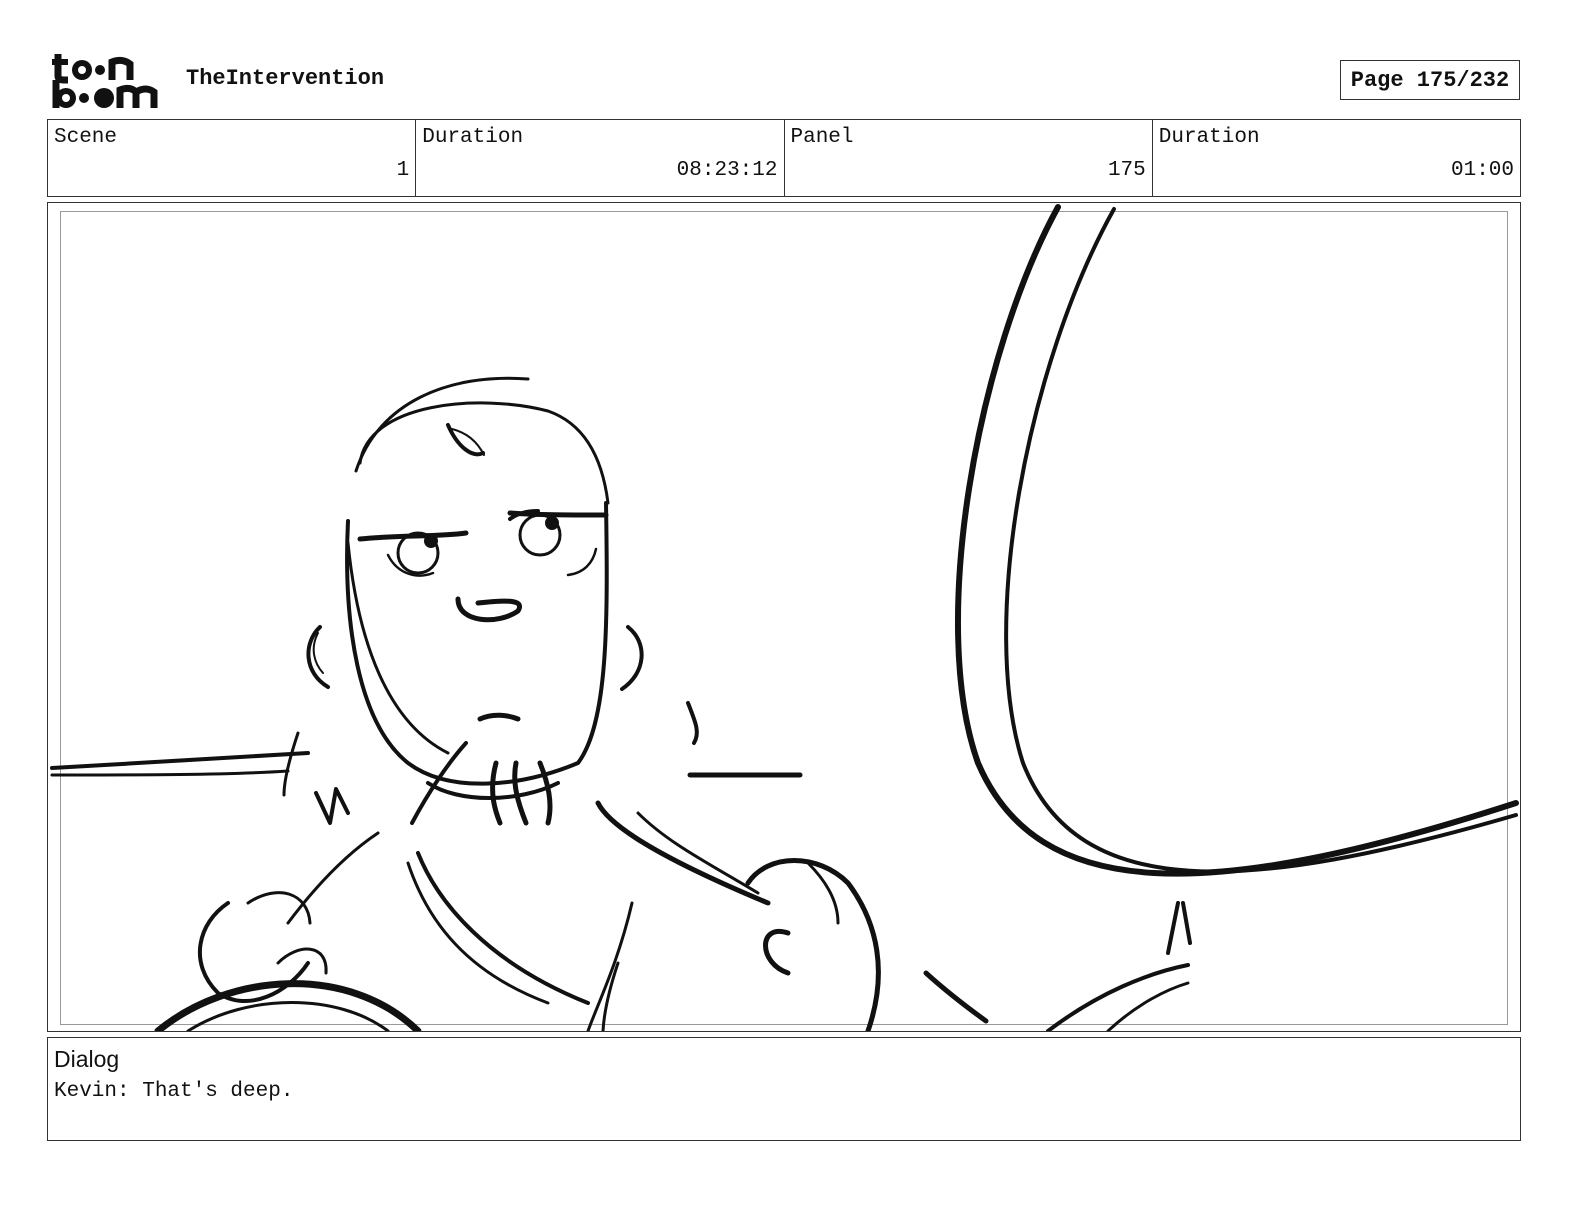 Image resolution: width=1584 pixels, height=1224 pixels. I want to click on page-indicator: Page 175/232, so click(1430, 80).